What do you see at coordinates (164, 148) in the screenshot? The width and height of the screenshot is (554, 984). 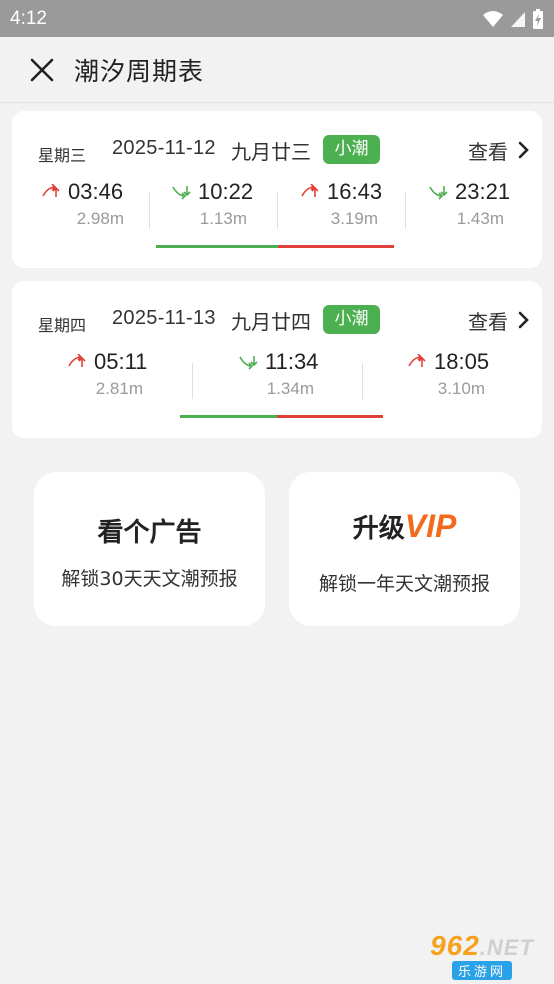 I see `date: 2025-11-12` at bounding box center [164, 148].